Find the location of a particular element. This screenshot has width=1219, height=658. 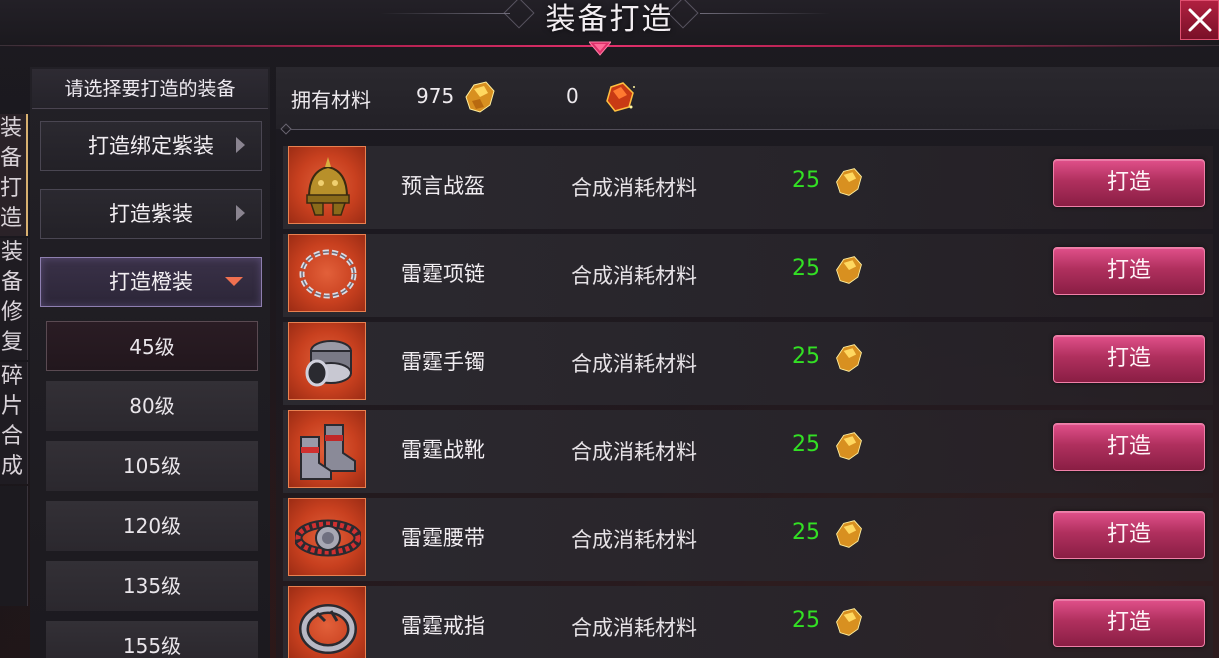

side-tab-repair: 装 备 修 复 is located at coordinates (14, 299).